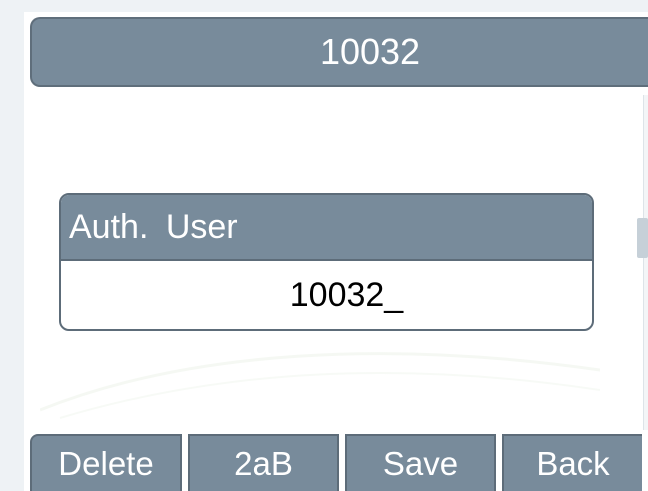 The image size is (648, 491). Describe the element at coordinates (420, 462) in the screenshot. I see `save-softkey: Save` at that location.